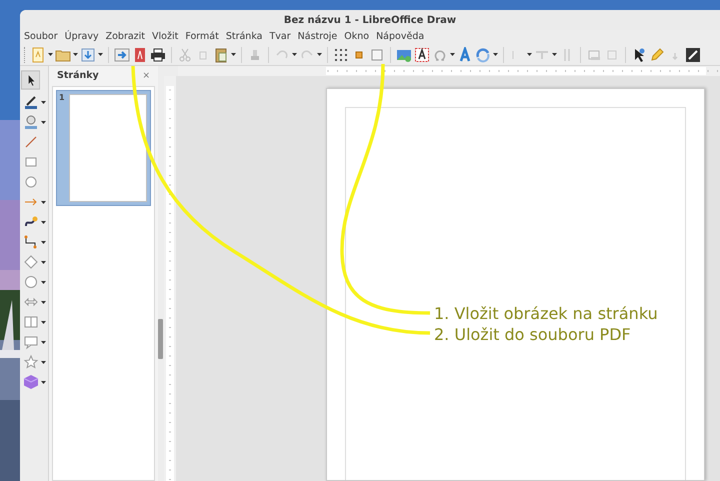 Image resolution: width=720 pixels, height=481 pixels. What do you see at coordinates (341, 54) in the screenshot?
I see `grid-icon` at bounding box center [341, 54].